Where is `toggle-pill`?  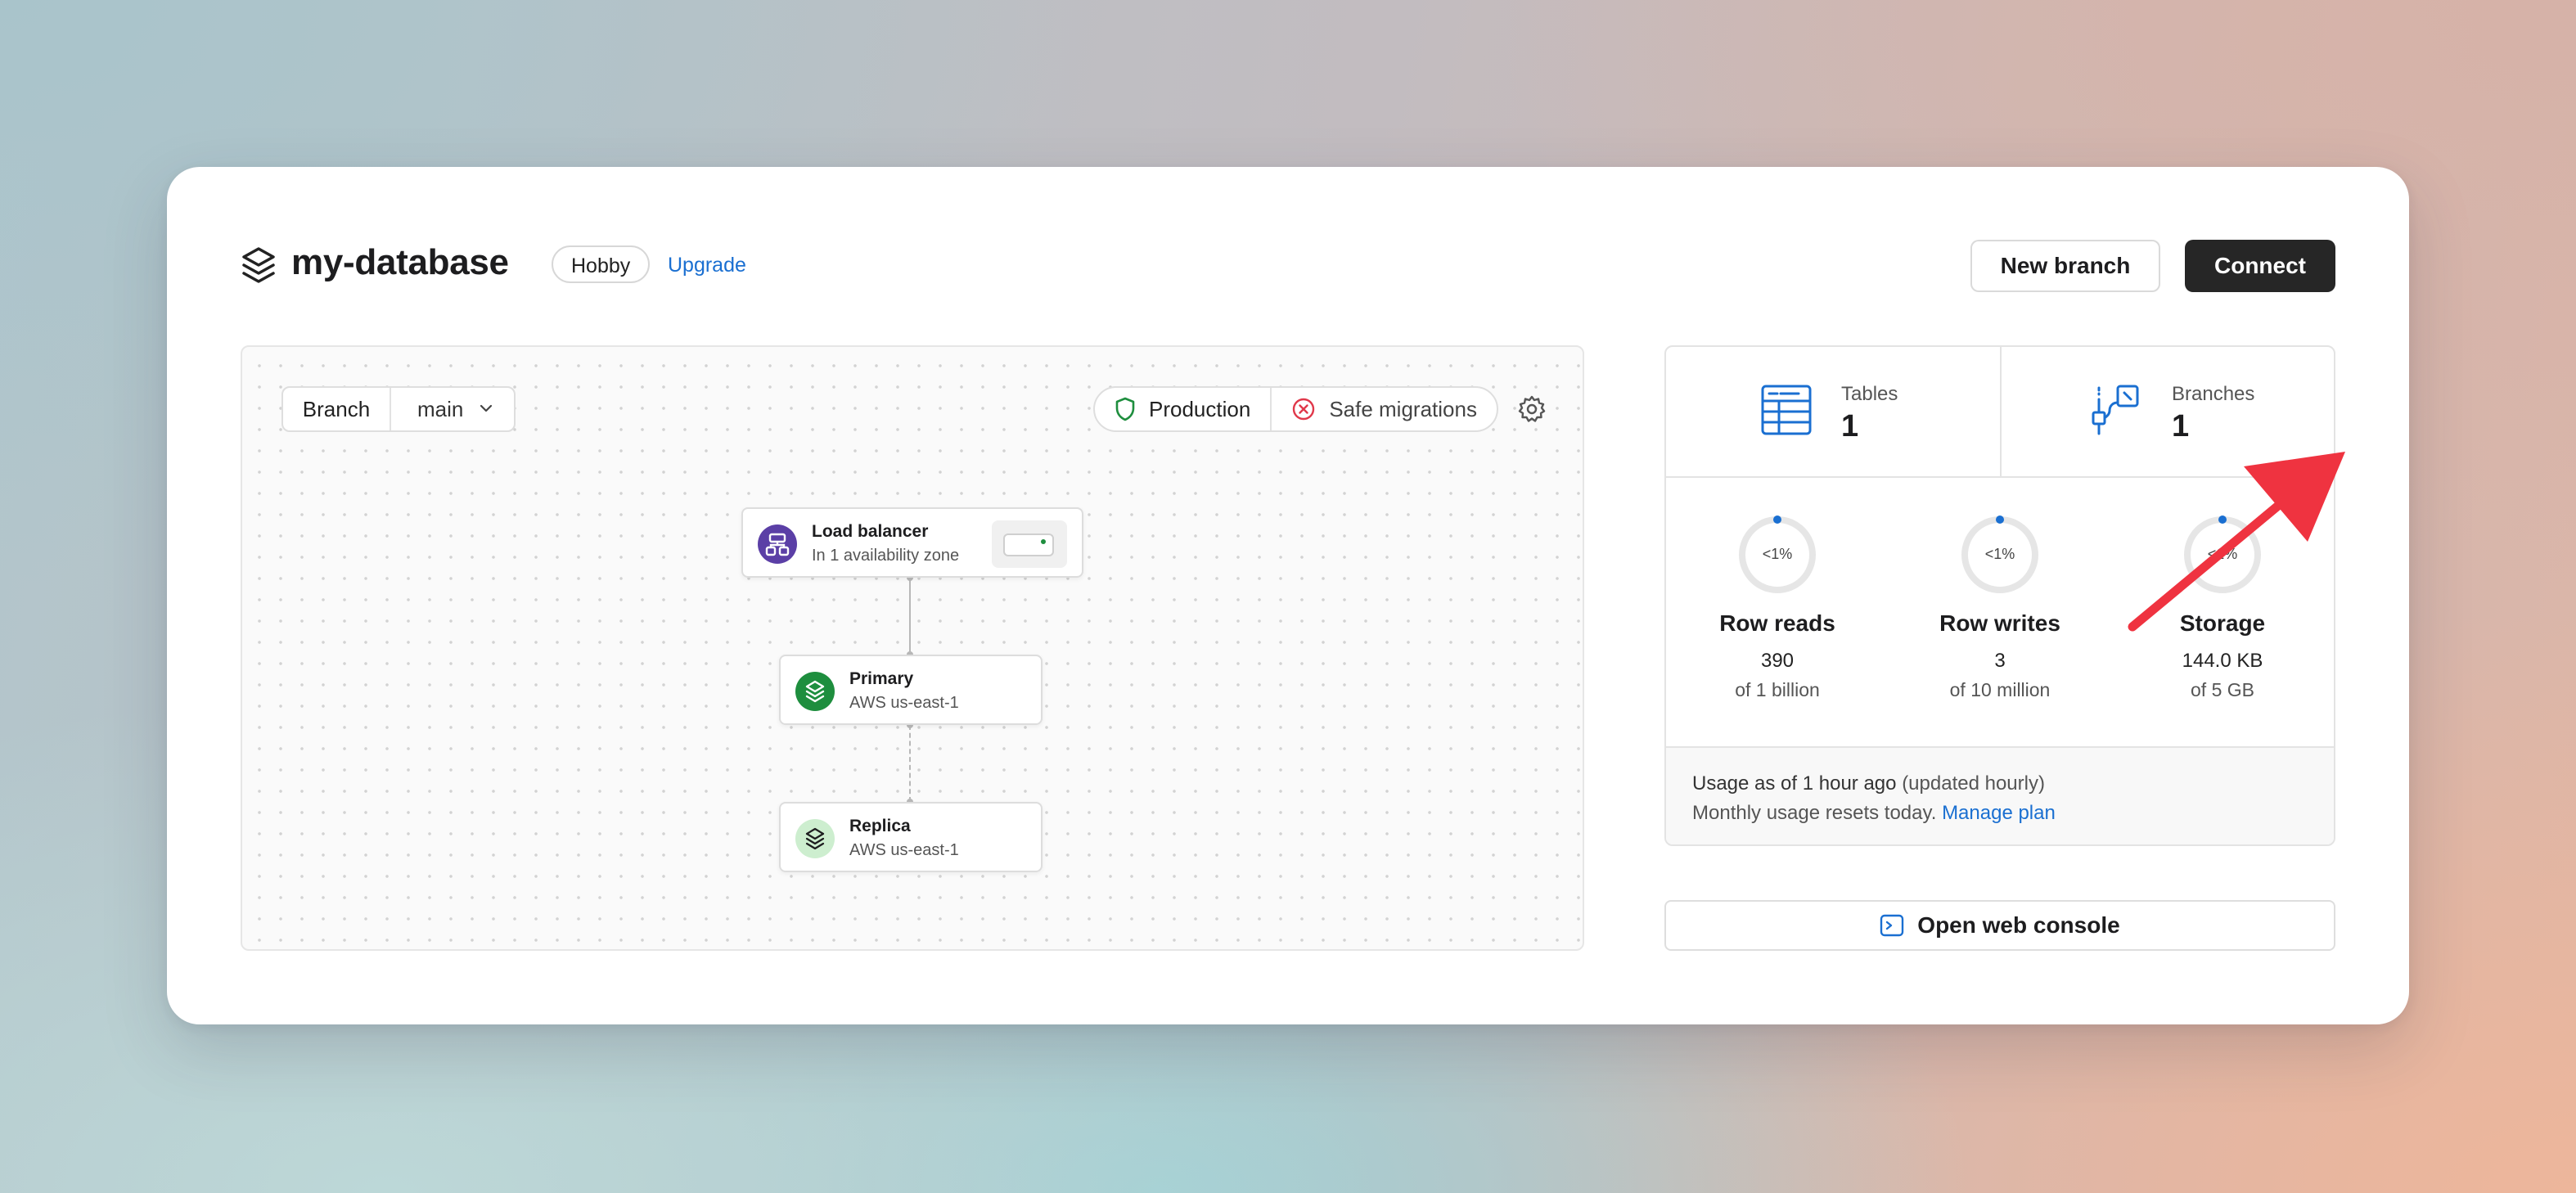
toggle-pill is located at coordinates (1028, 544).